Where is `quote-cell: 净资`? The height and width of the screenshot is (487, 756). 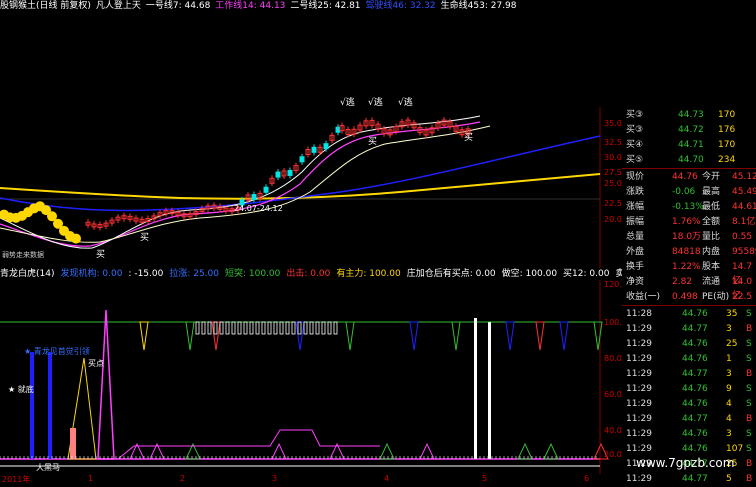 quote-cell: 净资 is located at coordinates (635, 282).